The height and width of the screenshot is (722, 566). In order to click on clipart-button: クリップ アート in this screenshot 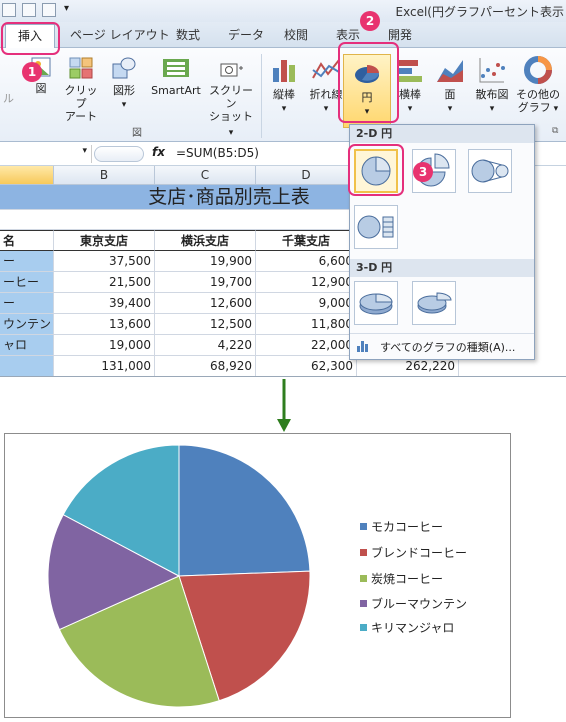, I will do `click(81, 89)`.